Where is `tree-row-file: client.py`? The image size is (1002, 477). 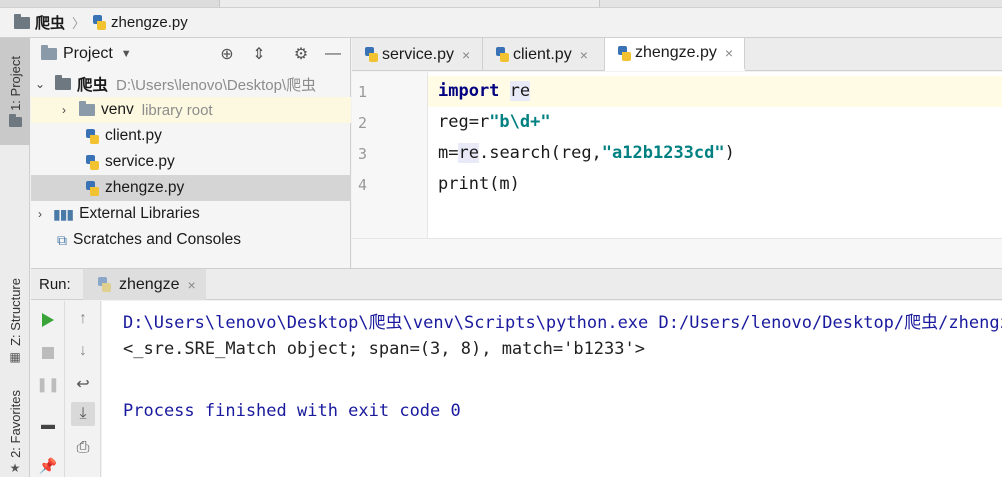 tree-row-file: client.py is located at coordinates (191, 136).